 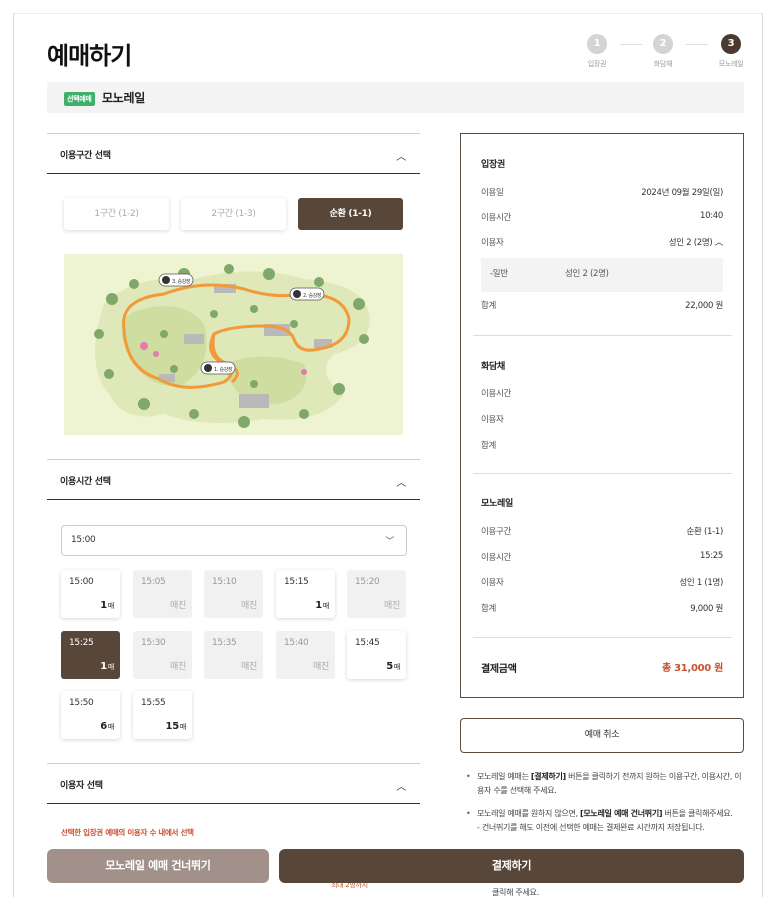 What do you see at coordinates (90, 655) in the screenshot?
I see `time-slot-1525: 15:25 1매` at bounding box center [90, 655].